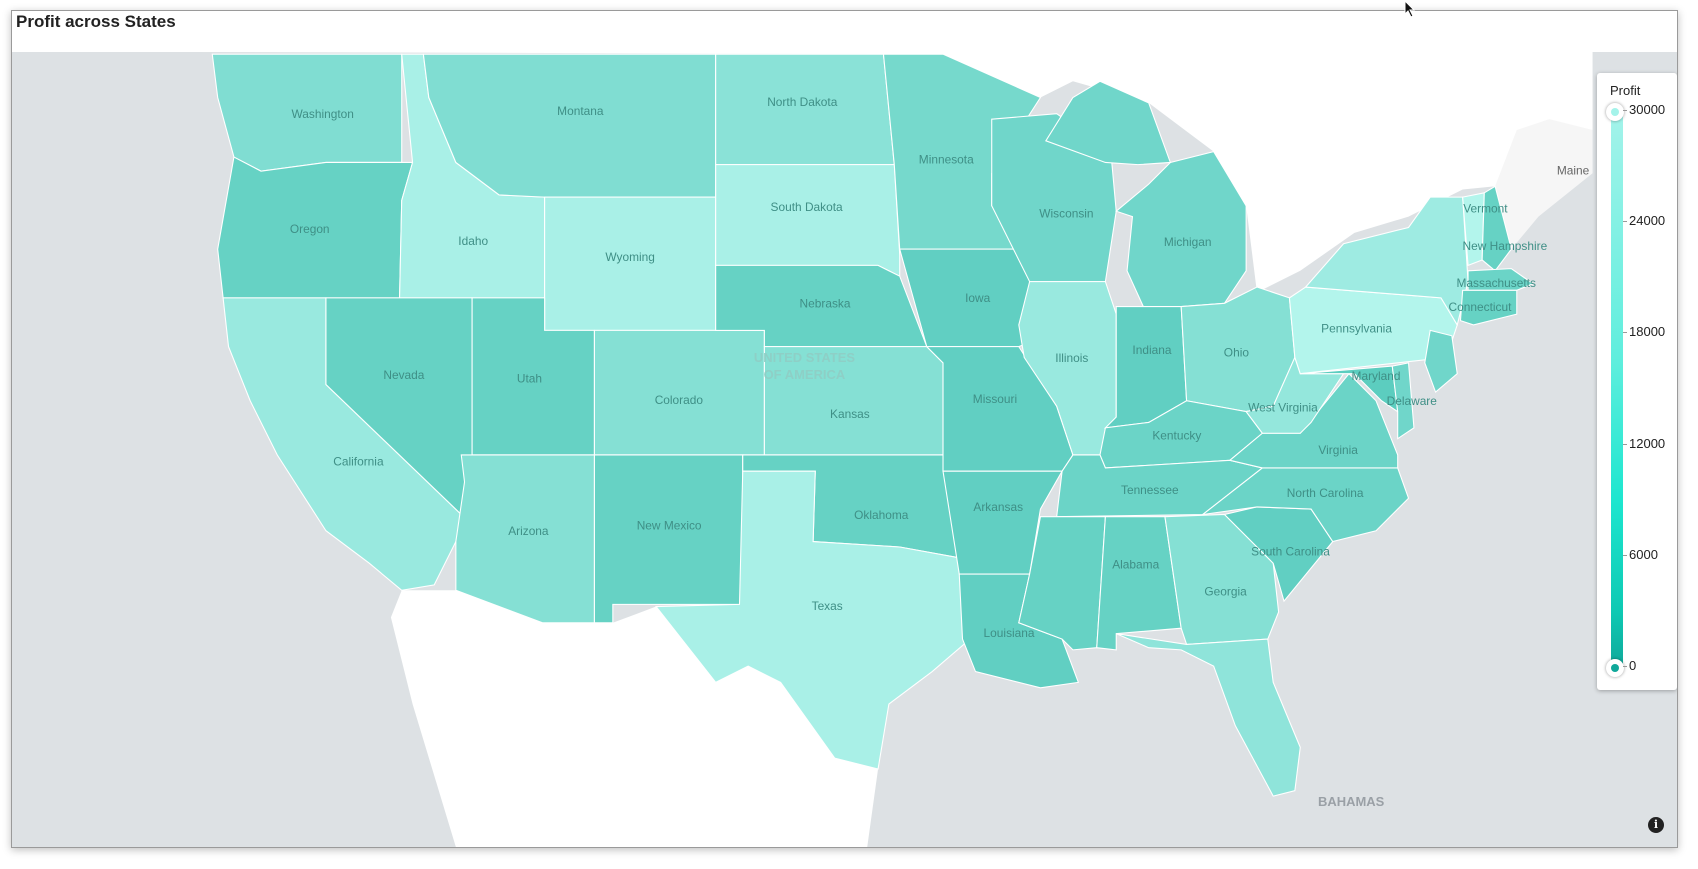 The image size is (1698, 869). Describe the element at coordinates (473, 241) in the screenshot. I see `state-label-idaho: Idaho` at that location.